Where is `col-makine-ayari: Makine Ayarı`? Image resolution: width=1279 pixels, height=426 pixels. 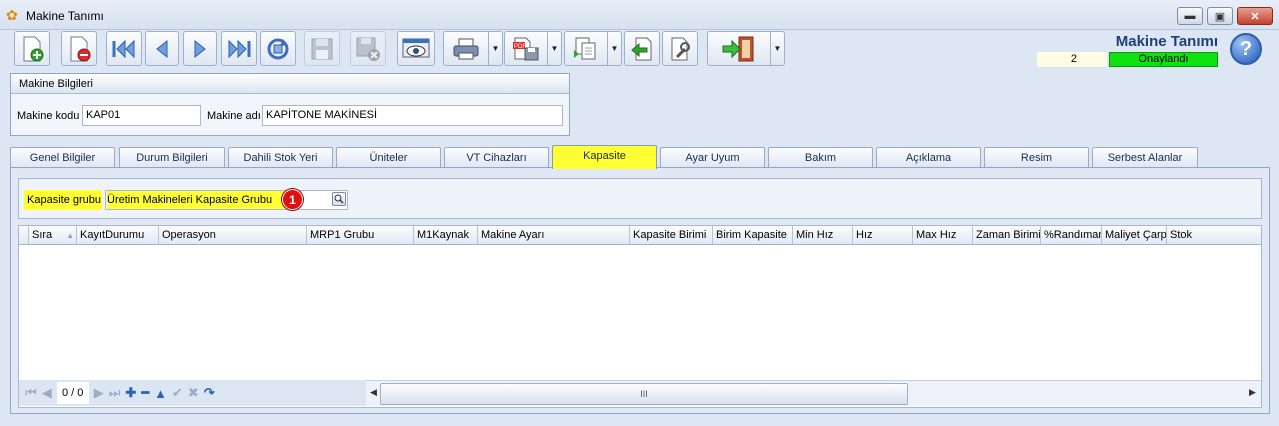 col-makine-ayari: Makine Ayarı is located at coordinates (554, 235).